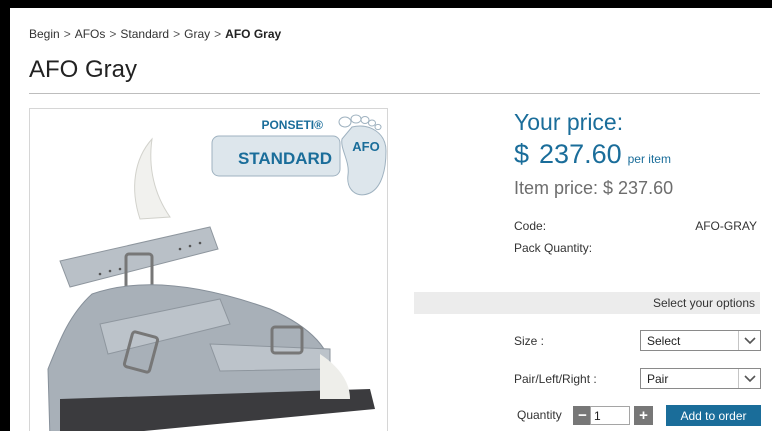 This screenshot has width=772, height=431. Describe the element at coordinates (643, 415) in the screenshot. I see `quantity-increase-button: +` at that location.